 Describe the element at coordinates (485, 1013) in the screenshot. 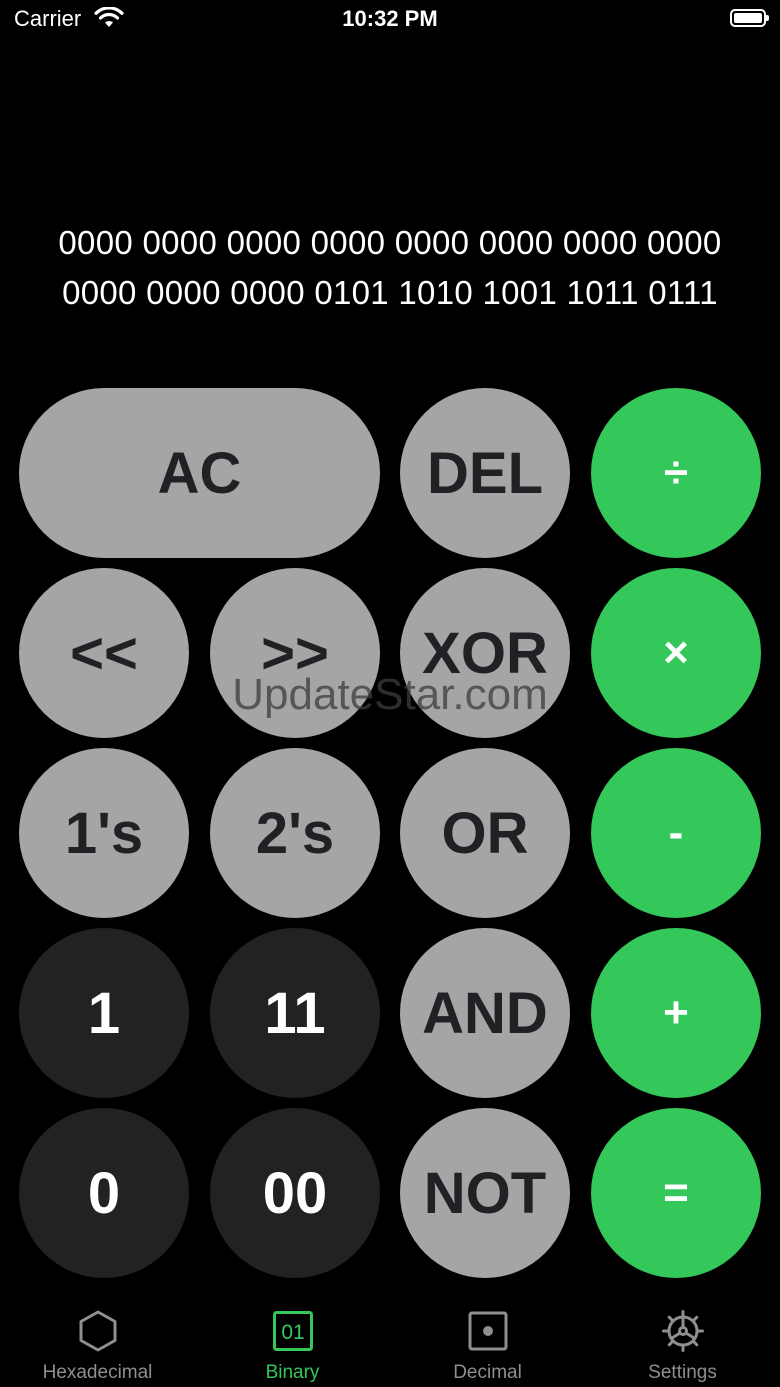

I see `and-button: AND` at that location.